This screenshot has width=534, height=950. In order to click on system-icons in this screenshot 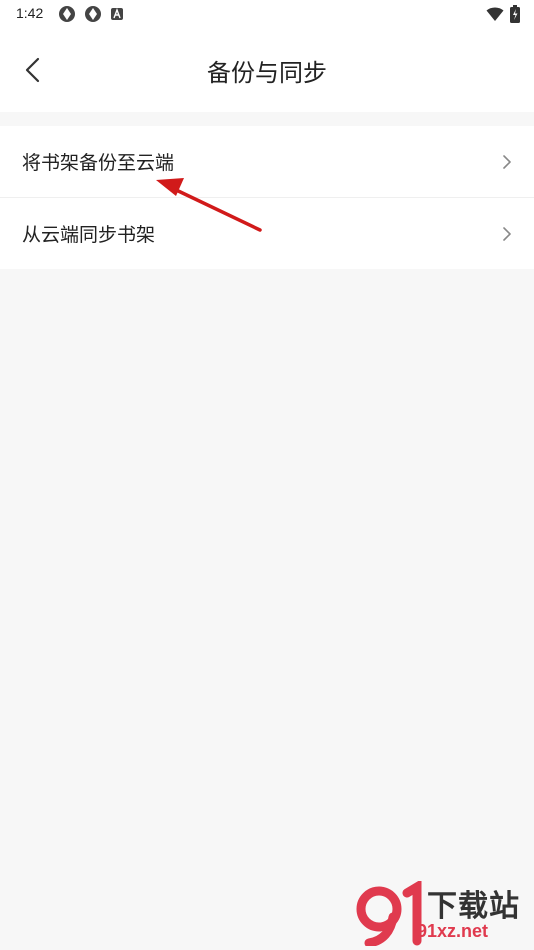, I will do `click(503, 14)`.